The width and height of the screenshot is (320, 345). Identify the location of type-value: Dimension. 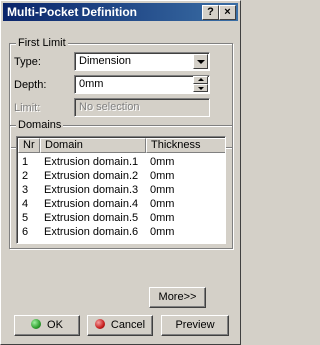
(105, 61).